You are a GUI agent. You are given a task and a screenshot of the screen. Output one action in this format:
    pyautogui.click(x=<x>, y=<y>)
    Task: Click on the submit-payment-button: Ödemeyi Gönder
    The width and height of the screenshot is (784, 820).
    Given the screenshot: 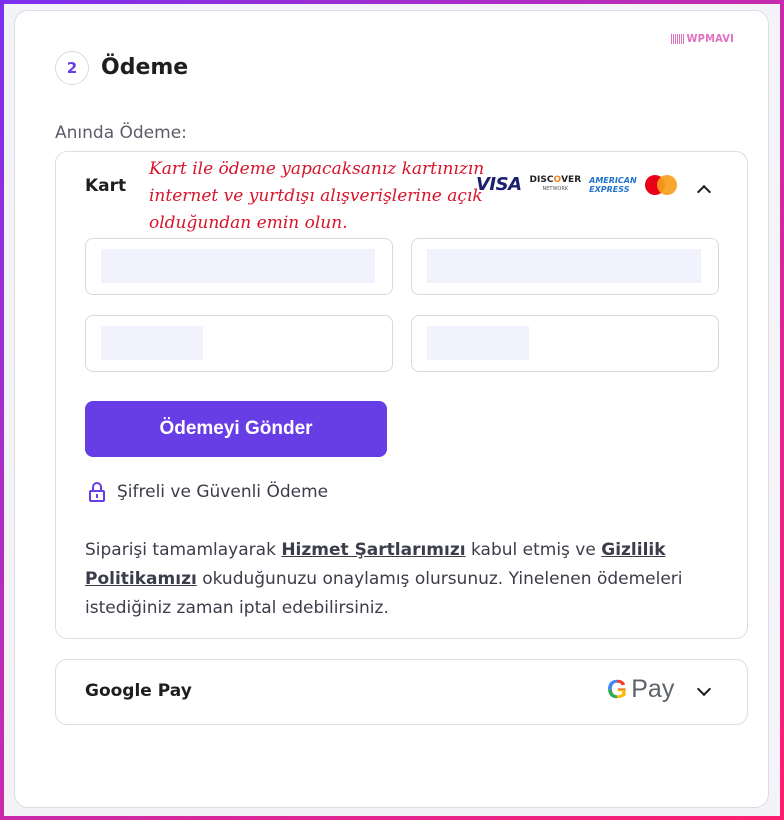 What is the action you would take?
    pyautogui.click(x=236, y=429)
    